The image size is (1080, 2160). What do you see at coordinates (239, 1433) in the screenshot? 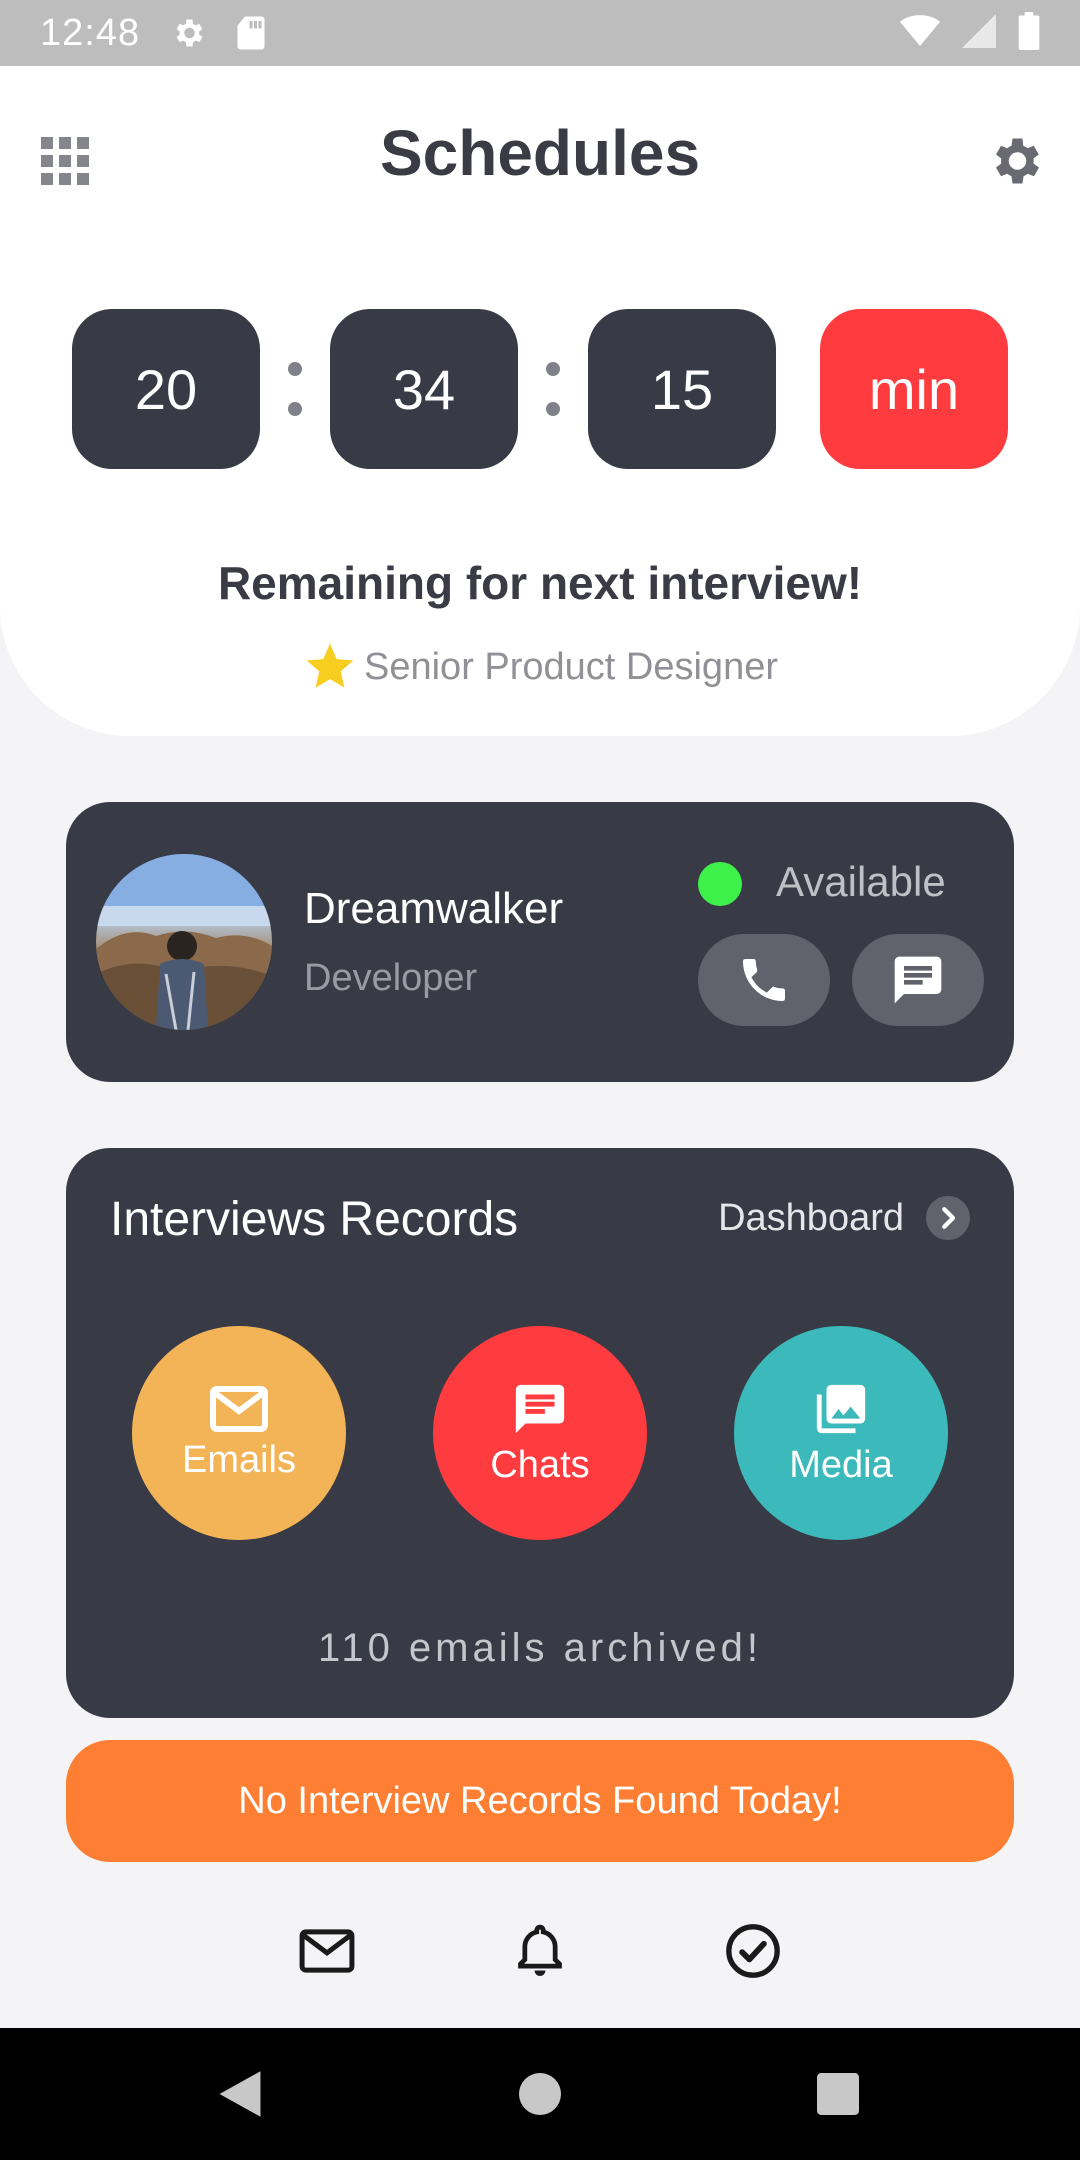
I see `emails-button: Emails` at bounding box center [239, 1433].